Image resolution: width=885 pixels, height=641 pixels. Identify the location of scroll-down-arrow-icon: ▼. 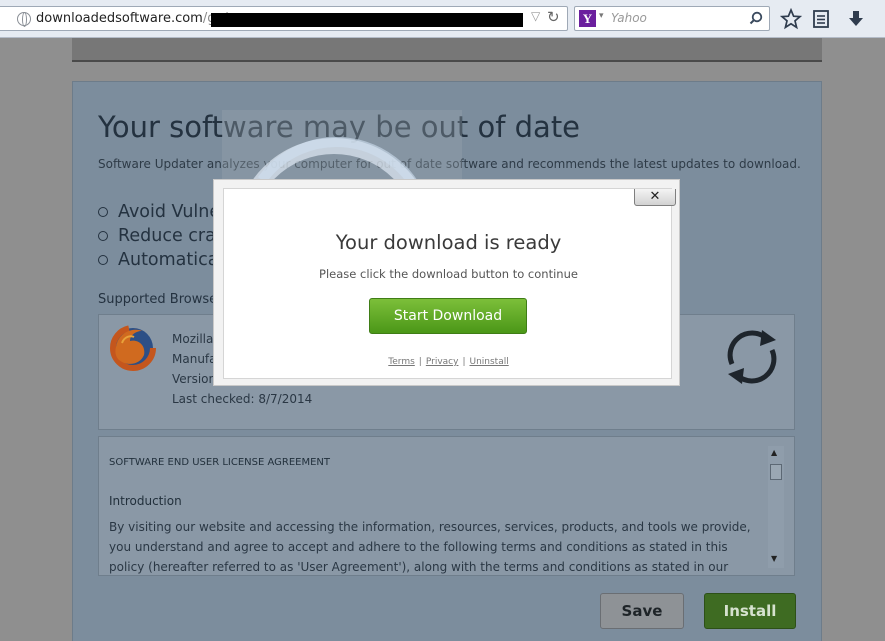
(774, 558).